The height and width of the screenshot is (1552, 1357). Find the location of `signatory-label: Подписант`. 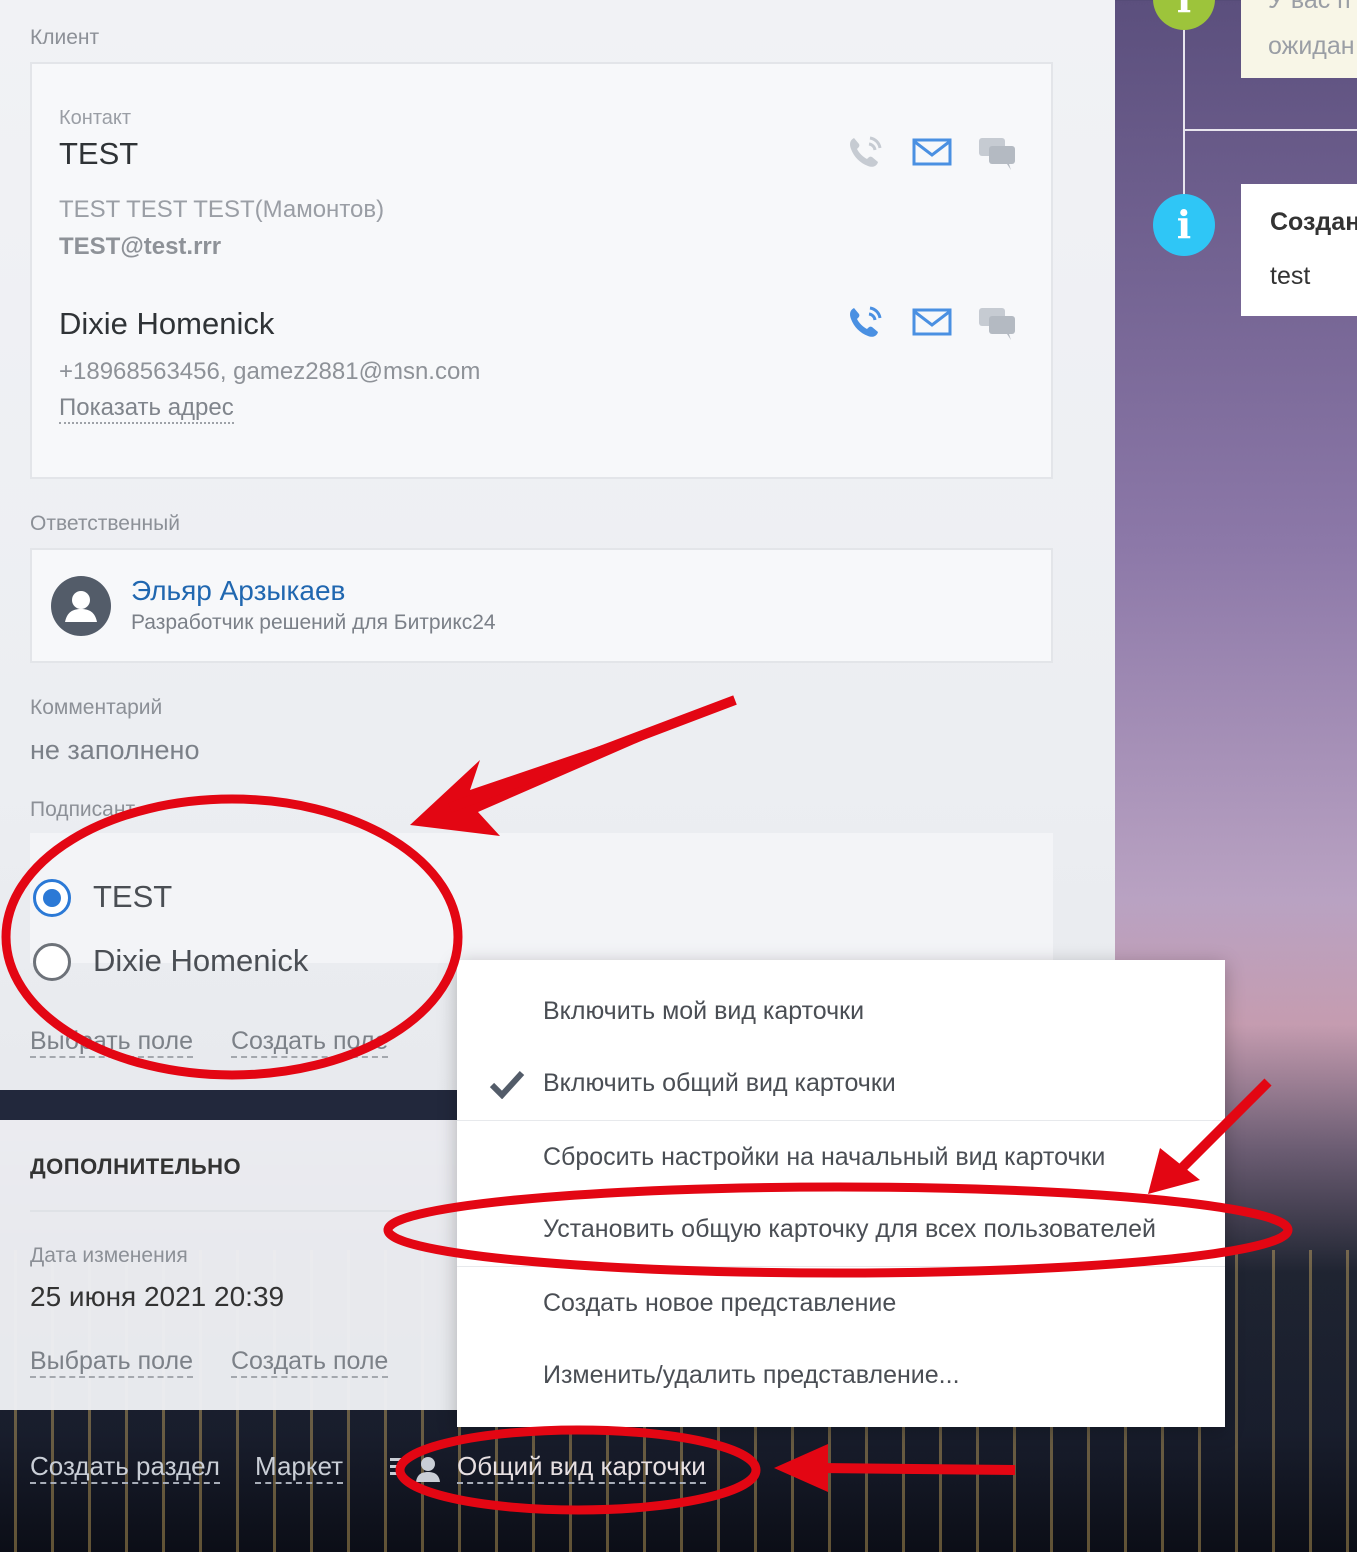

signatory-label: Подписант is located at coordinates (83, 809).